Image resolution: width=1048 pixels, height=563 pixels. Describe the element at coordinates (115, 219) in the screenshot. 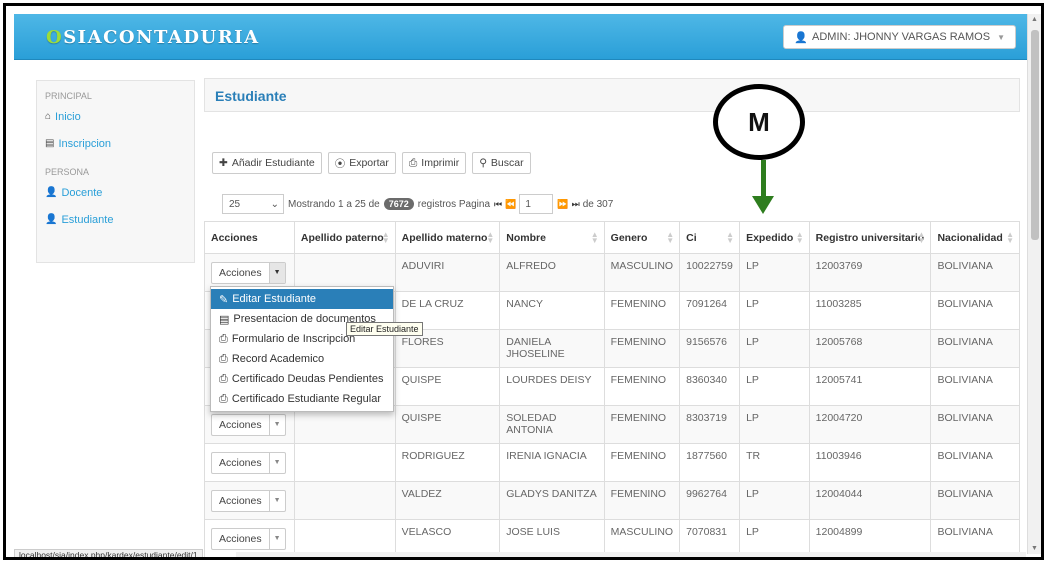

I see `sidebar-item-estudiante: 👤 Estudiante` at that location.